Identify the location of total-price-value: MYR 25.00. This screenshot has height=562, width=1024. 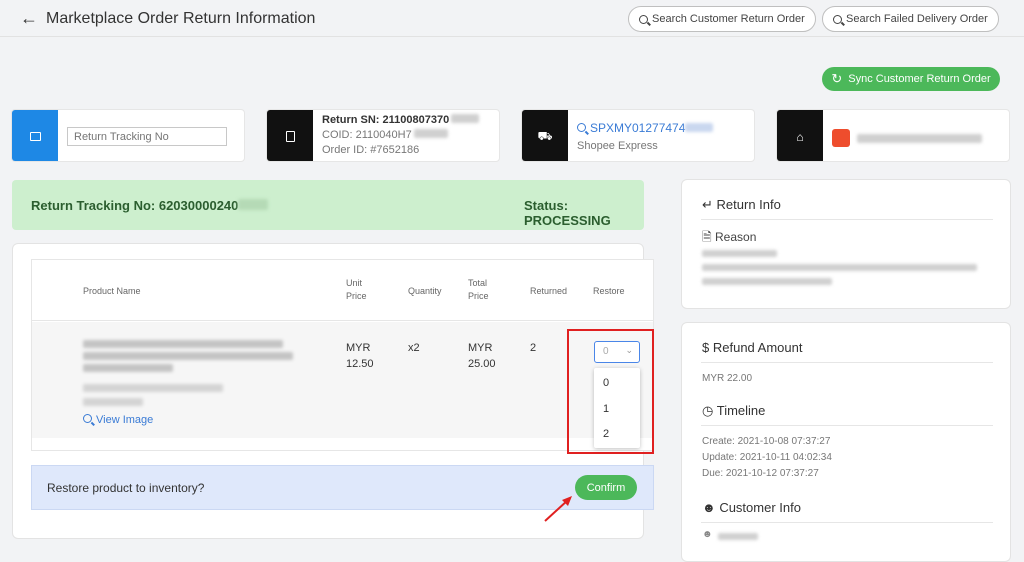
(482, 356).